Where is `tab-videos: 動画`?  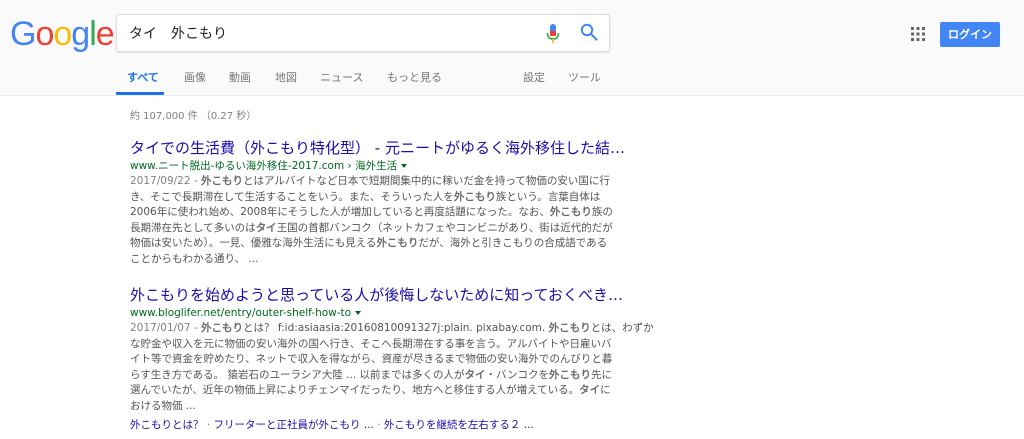 tab-videos: 動画 is located at coordinates (240, 77).